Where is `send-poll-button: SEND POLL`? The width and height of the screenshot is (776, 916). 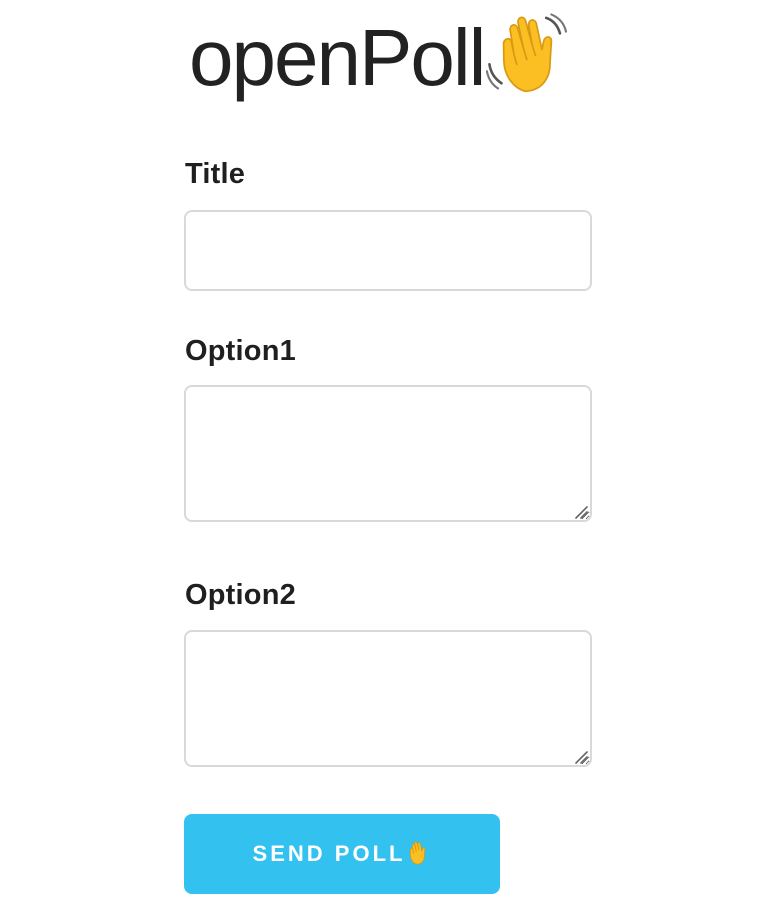 send-poll-button: SEND POLL is located at coordinates (342, 854).